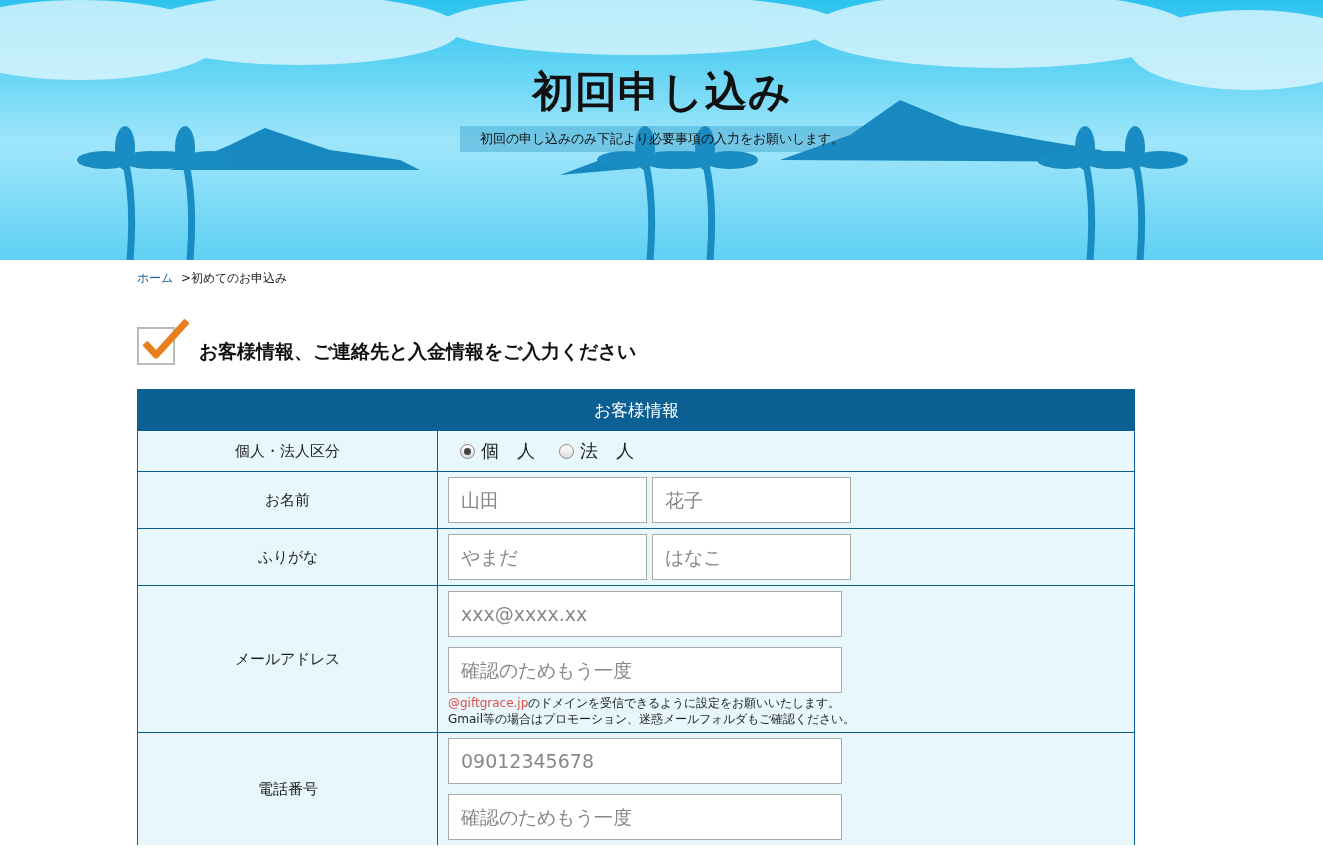 This screenshot has width=1323, height=851. What do you see at coordinates (547, 557) in the screenshot?
I see `input-field: やまだ` at bounding box center [547, 557].